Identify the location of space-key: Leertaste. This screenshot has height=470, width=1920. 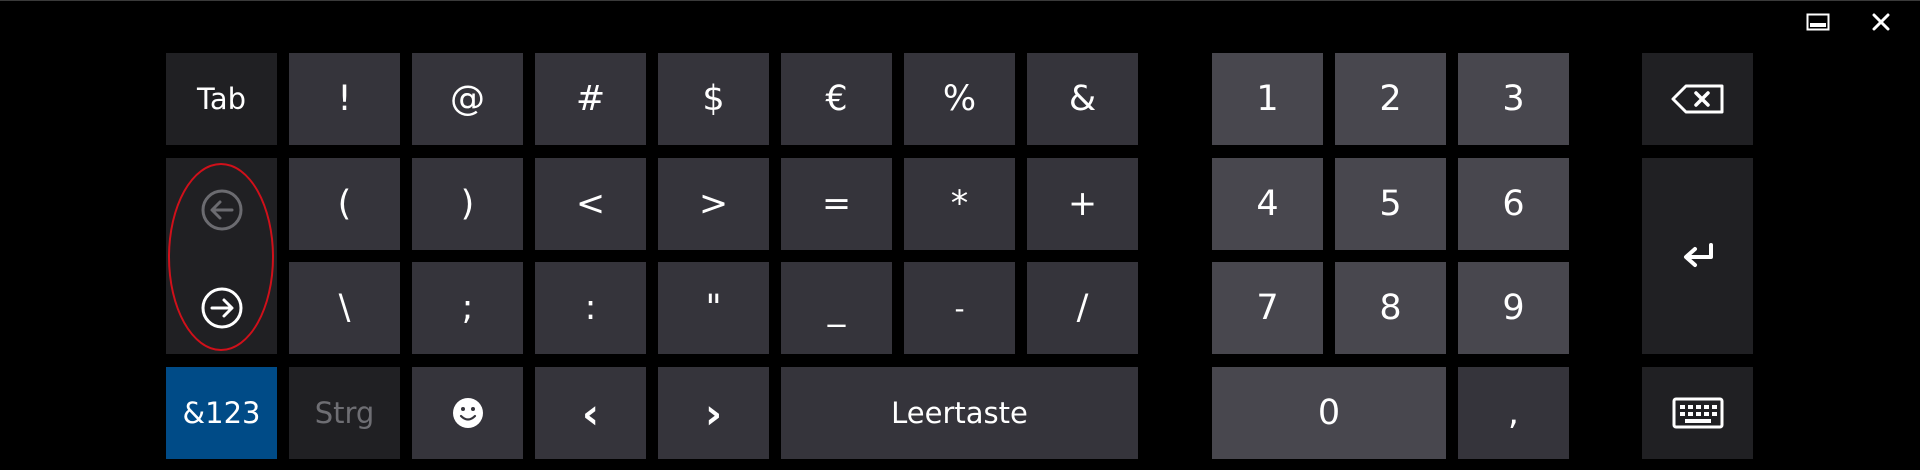
(959, 413).